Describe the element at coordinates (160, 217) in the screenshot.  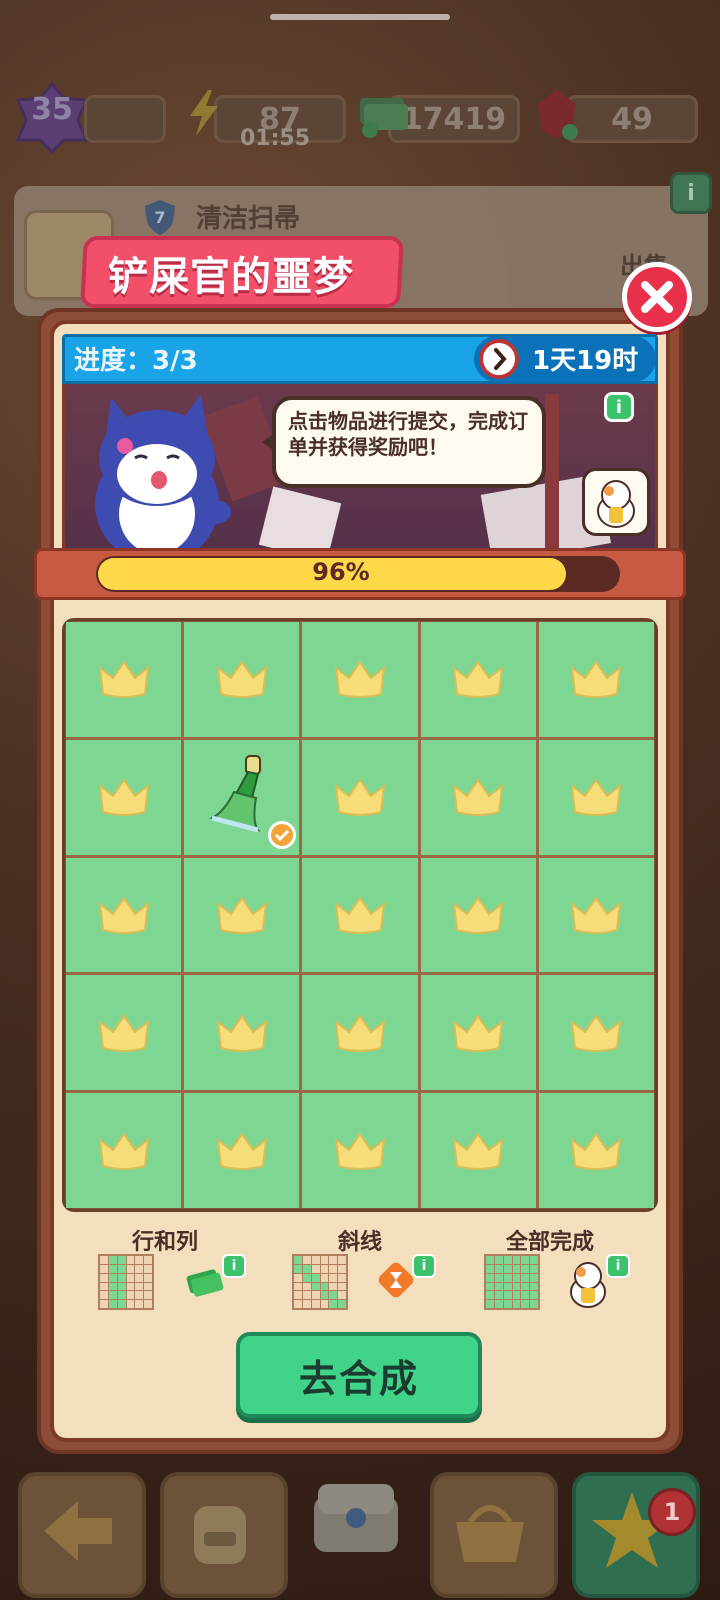
I see `shield-level-icon: 7` at that location.